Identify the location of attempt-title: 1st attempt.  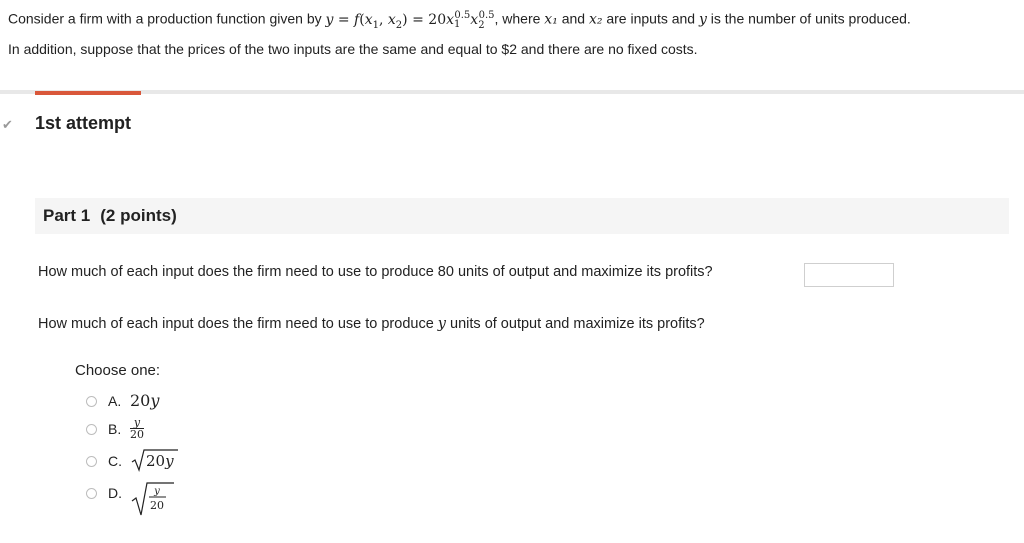
(83, 123).